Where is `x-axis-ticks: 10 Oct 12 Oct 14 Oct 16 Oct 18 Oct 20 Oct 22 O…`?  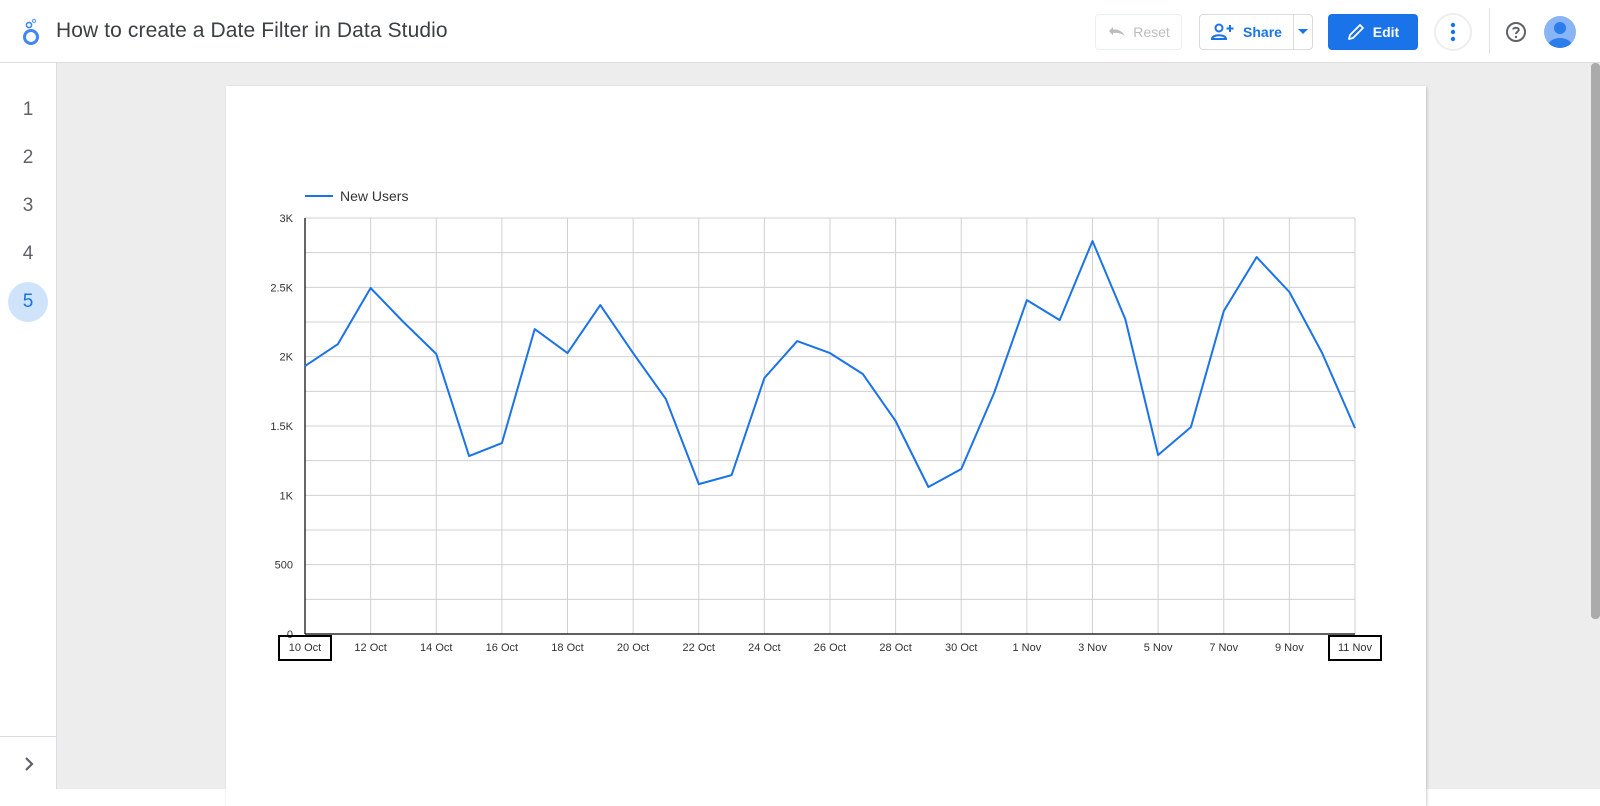
x-axis-ticks: 10 Oct 12 Oct 14 Oct 16 Oct 18 Oct 20 Oct 22 O… is located at coordinates (830, 648).